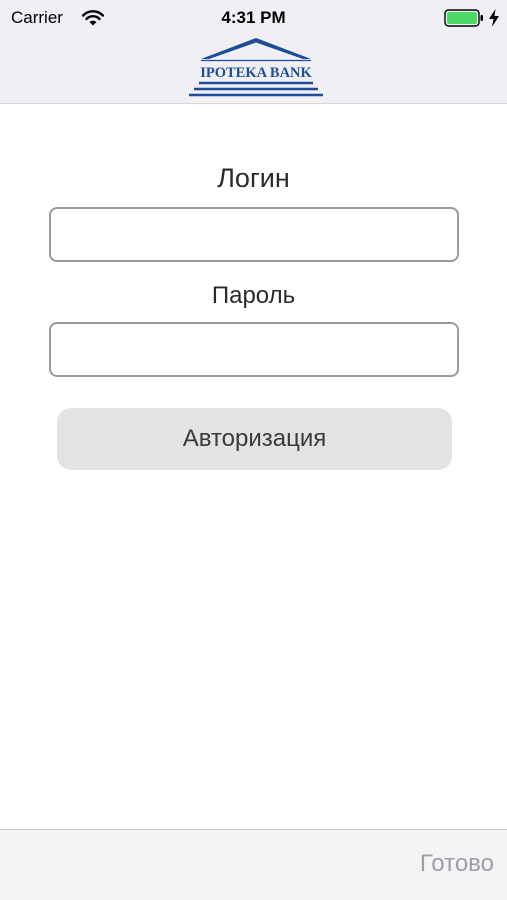  I want to click on password-label: Пароль, so click(253, 295).